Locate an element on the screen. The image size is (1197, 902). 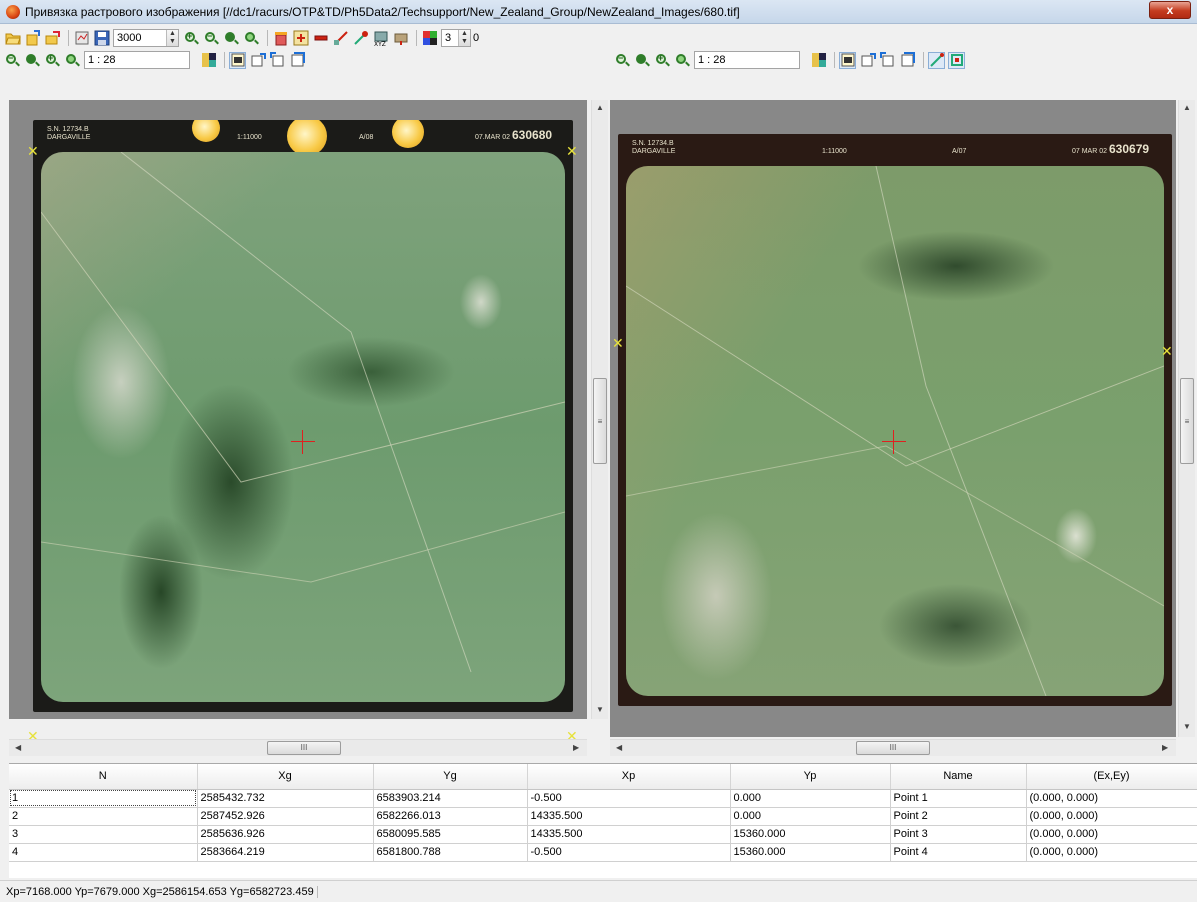
auto-points-icon is located at coordinates (360, 38).